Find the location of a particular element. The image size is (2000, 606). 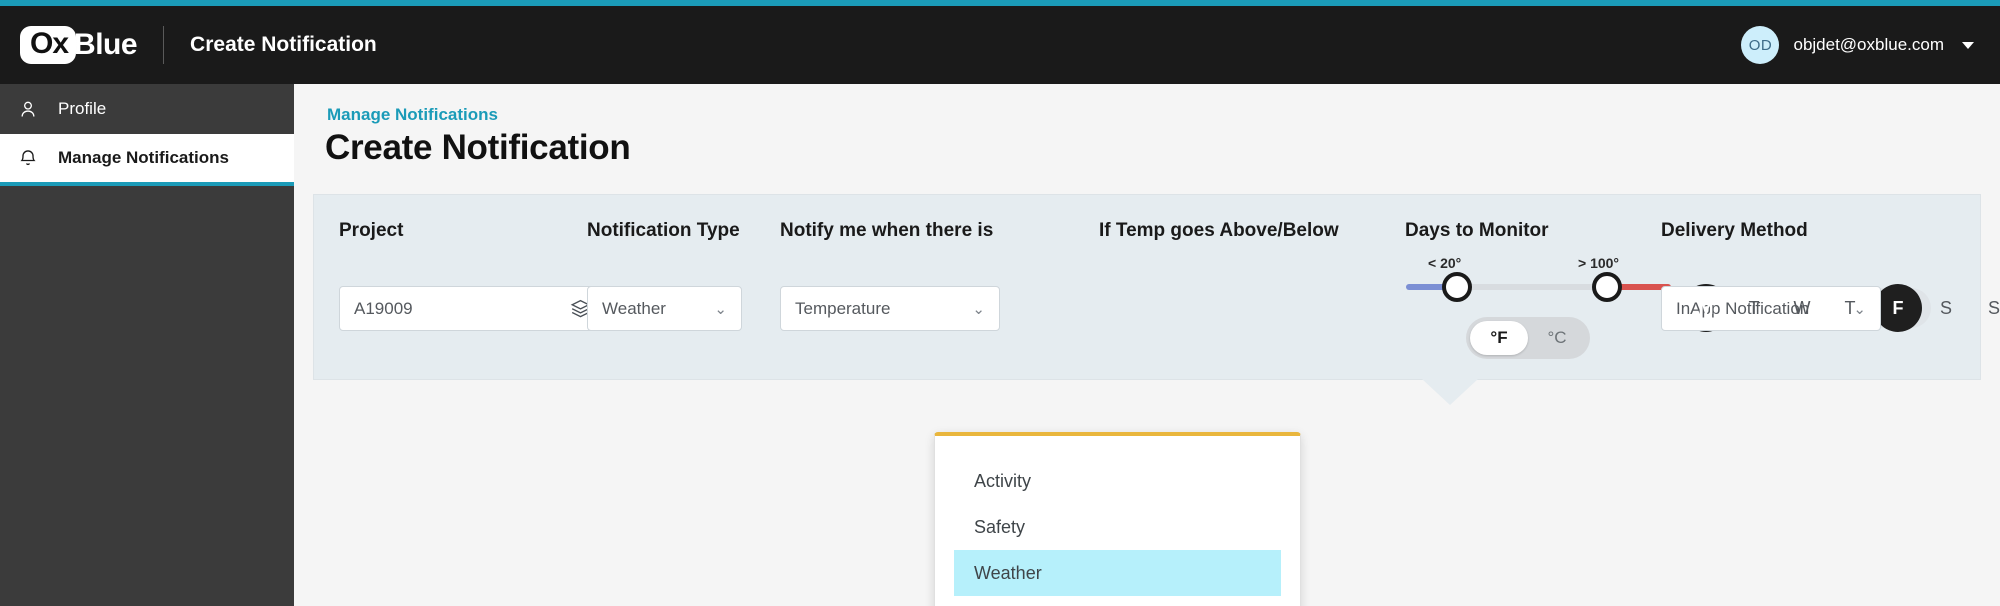

sidebar-item-manage-notifications: Manage Notifications is located at coordinates (147, 160).